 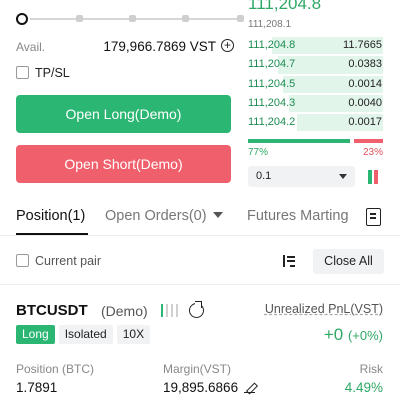 I want to click on margin-mode-badge: Isolated, so click(x=85, y=334).